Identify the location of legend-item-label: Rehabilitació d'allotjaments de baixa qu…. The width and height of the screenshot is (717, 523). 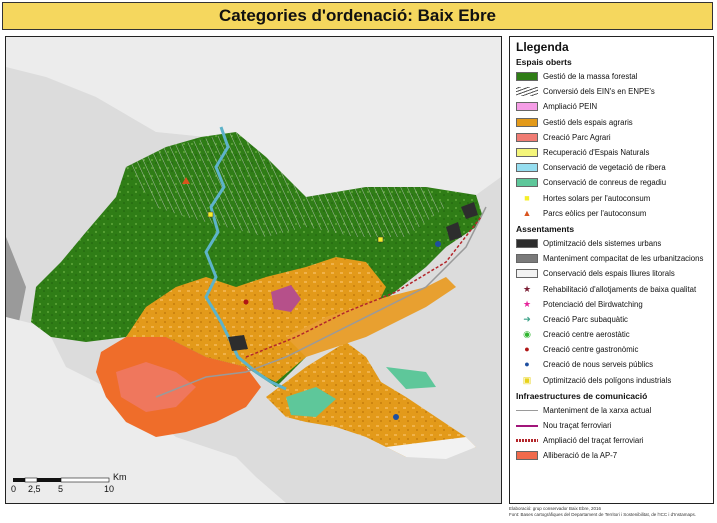
(620, 289).